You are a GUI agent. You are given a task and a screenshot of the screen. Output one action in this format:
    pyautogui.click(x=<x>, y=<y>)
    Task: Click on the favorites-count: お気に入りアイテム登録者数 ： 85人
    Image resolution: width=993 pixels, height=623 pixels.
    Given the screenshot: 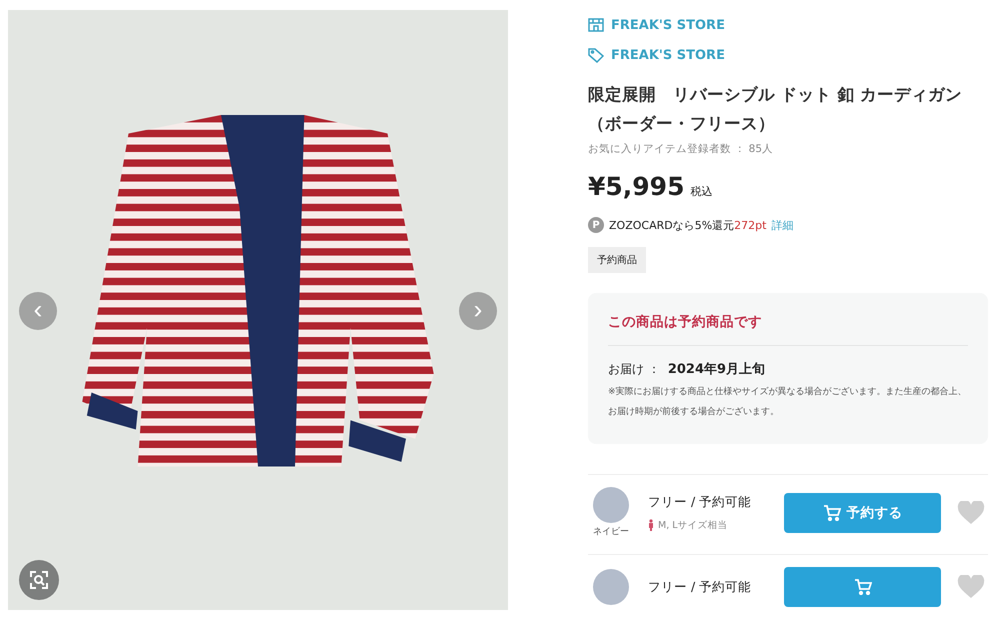 What is the action you would take?
    pyautogui.click(x=681, y=149)
    